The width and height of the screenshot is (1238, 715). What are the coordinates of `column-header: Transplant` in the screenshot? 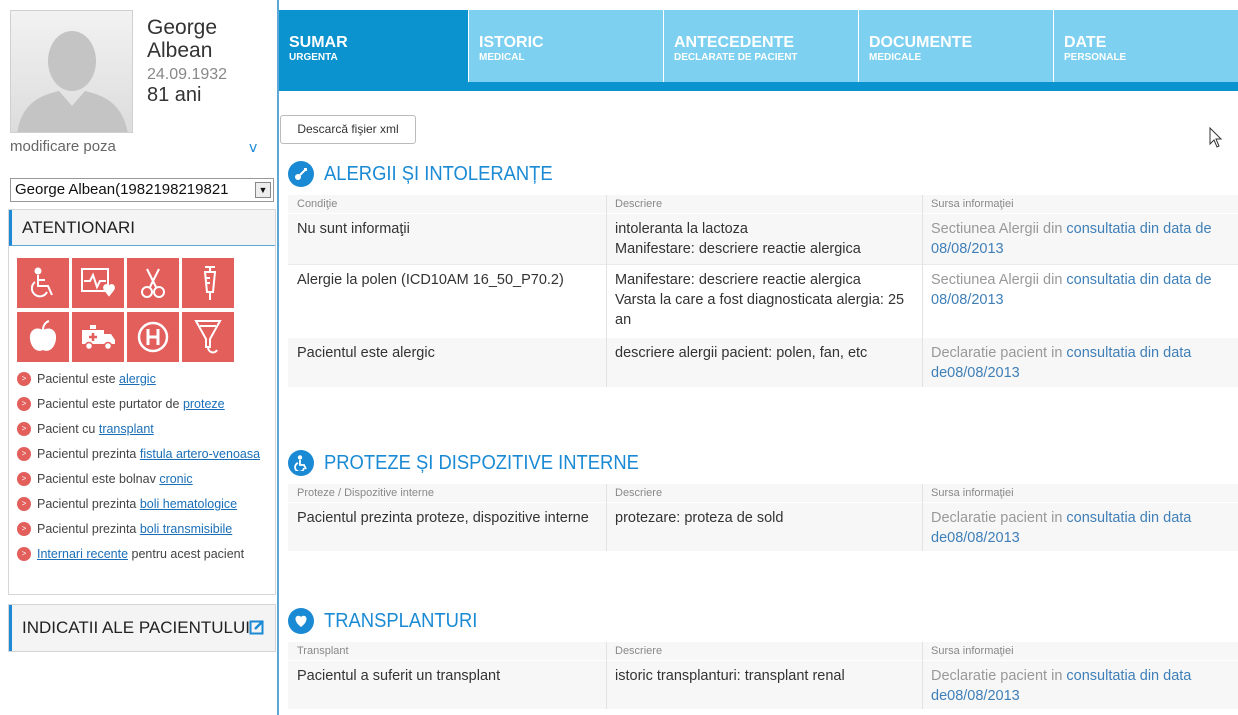 It's located at (323, 651).